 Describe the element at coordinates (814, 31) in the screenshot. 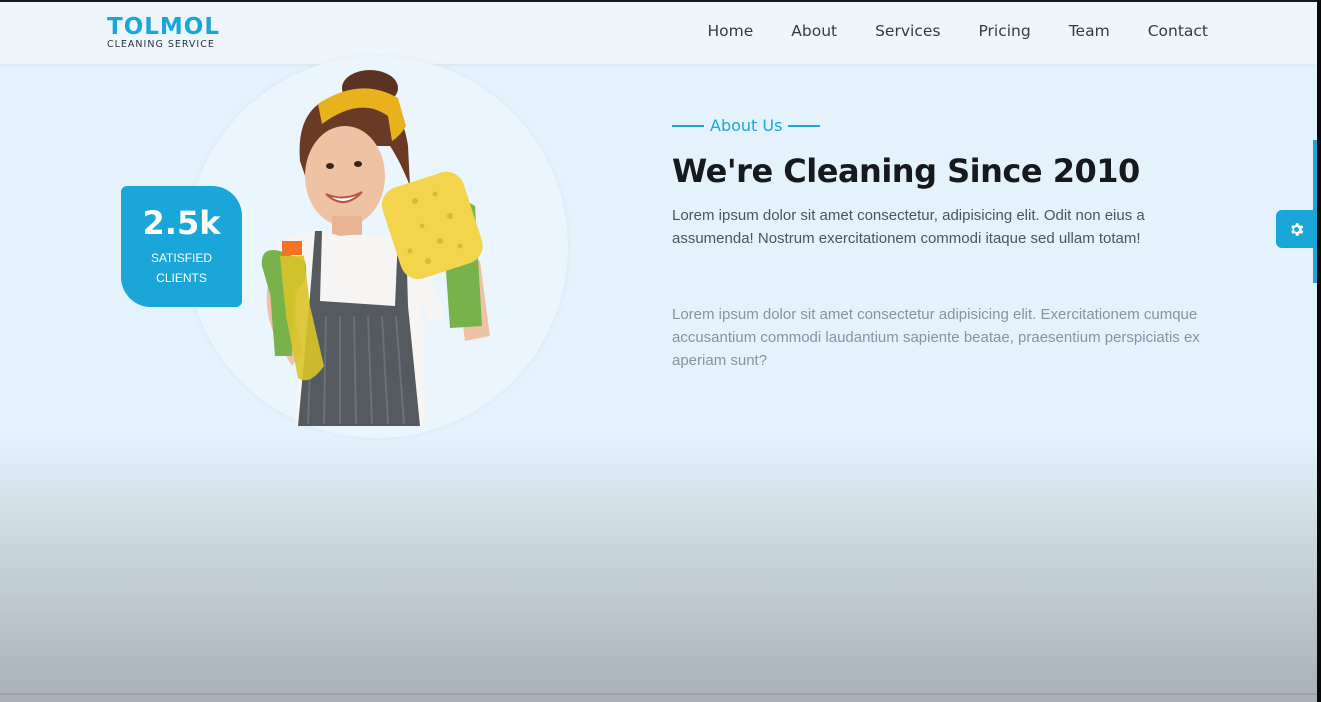

I see `nav-about: About` at that location.